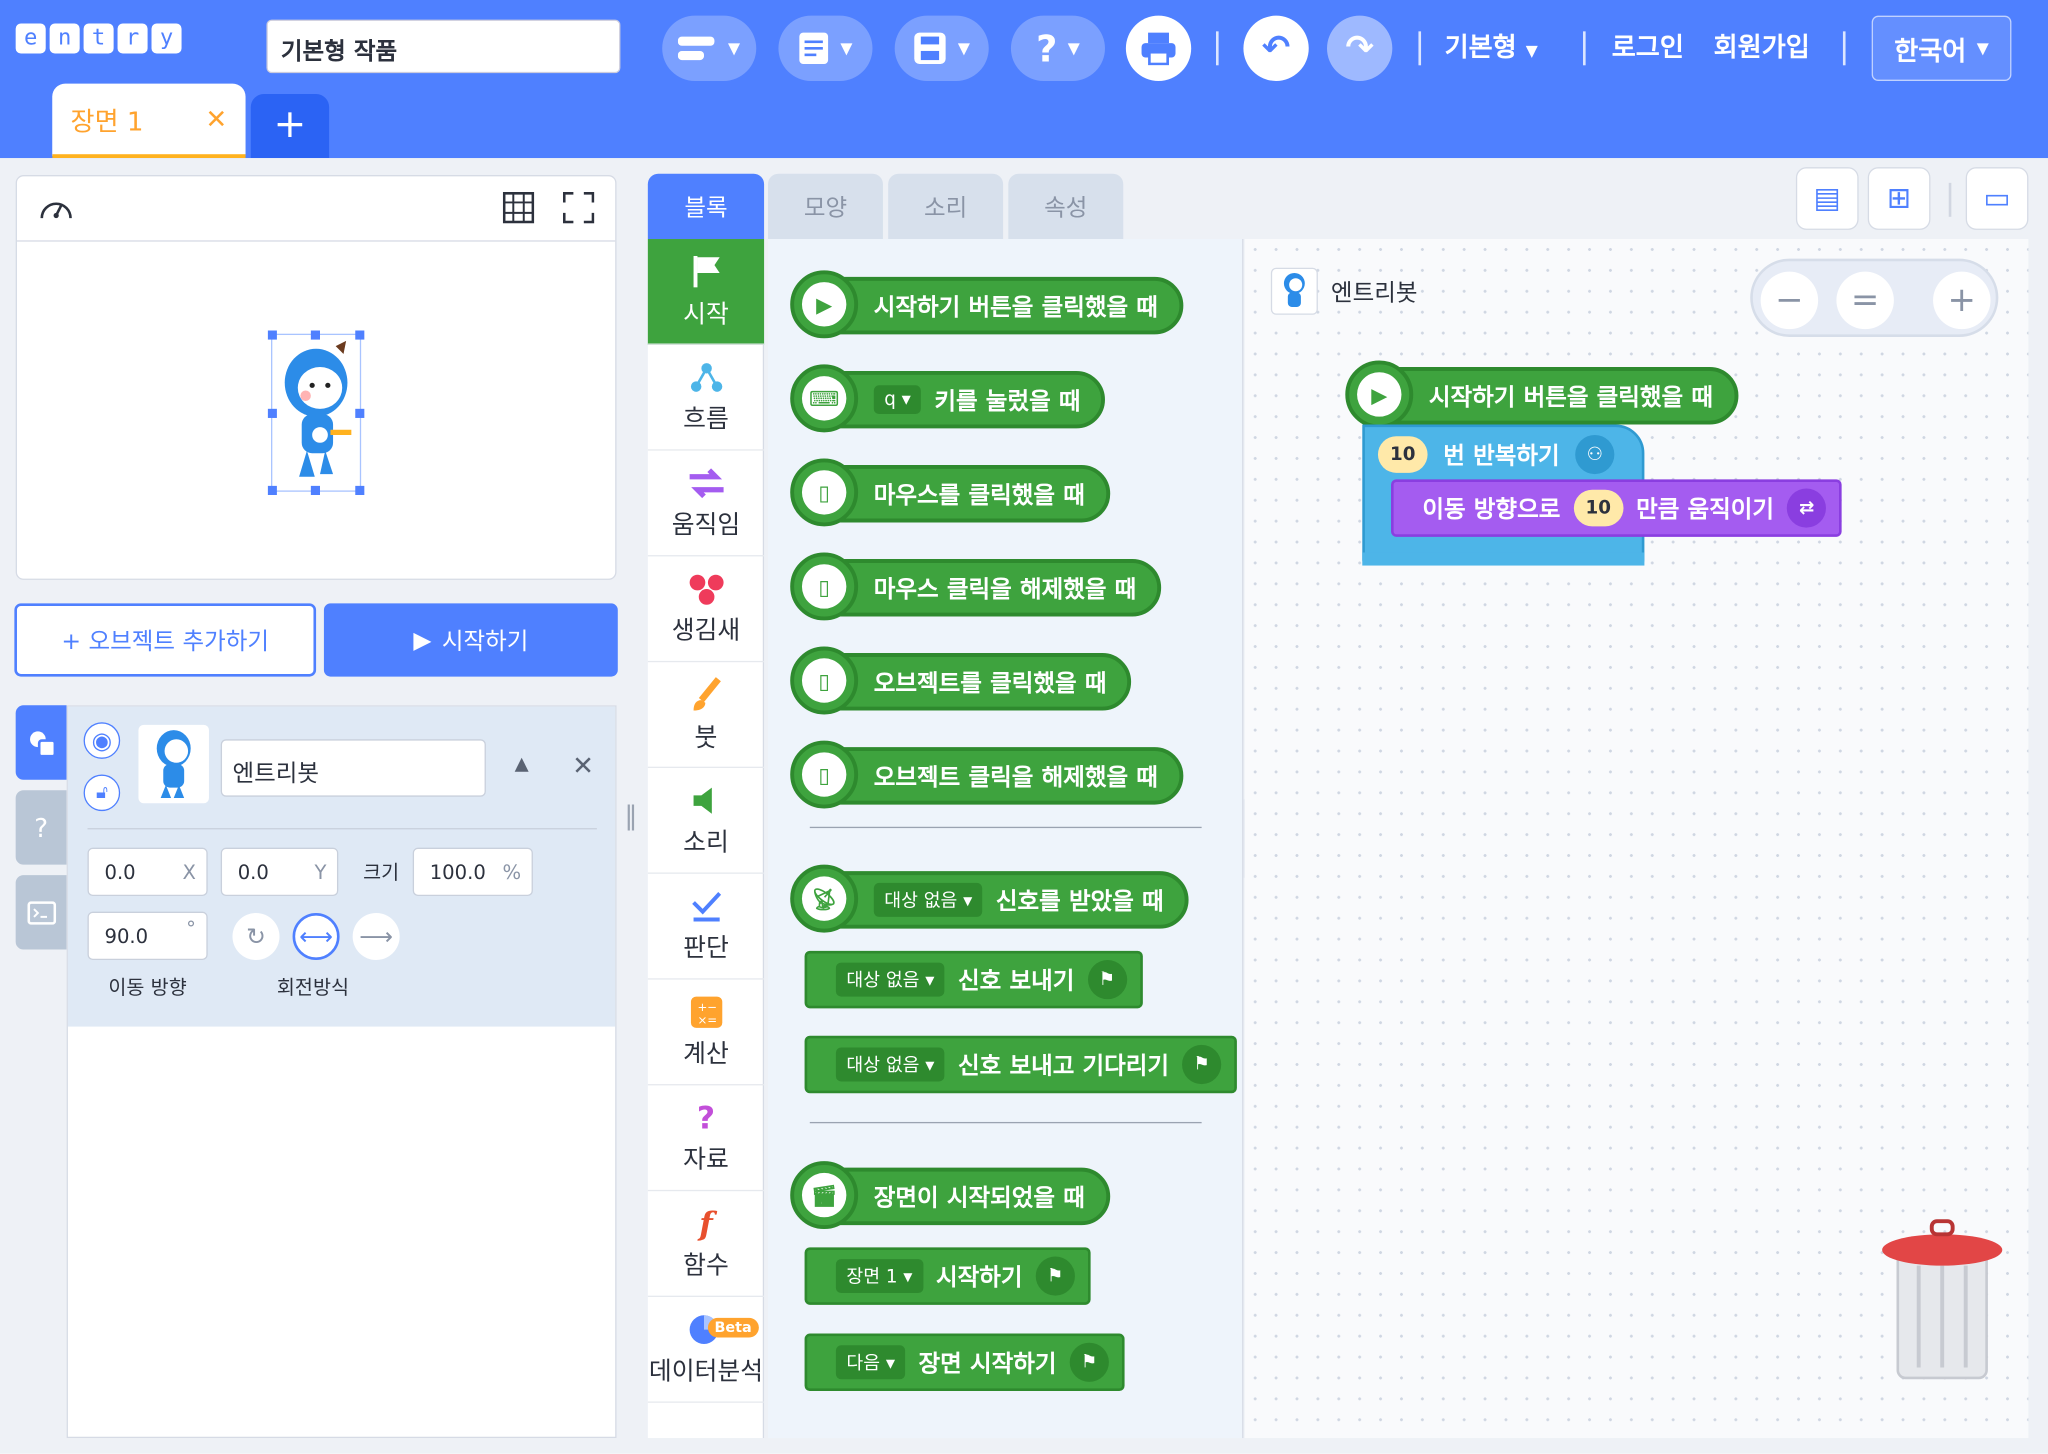  What do you see at coordinates (98, 38) in the screenshot?
I see `entry-logo: e n t r y` at bounding box center [98, 38].